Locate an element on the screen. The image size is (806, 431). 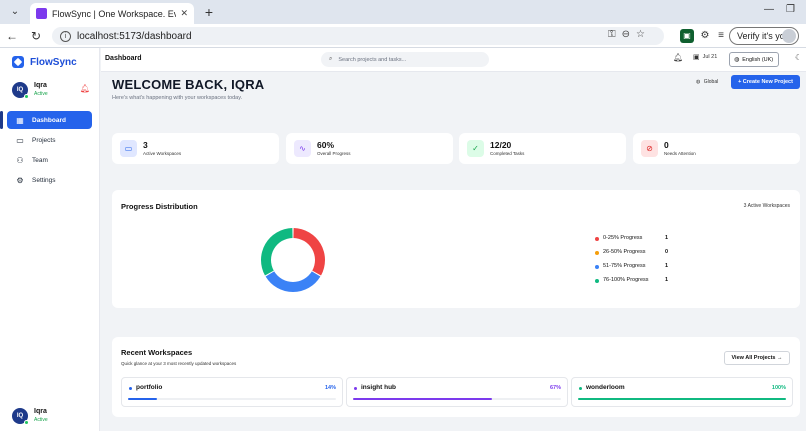
reload-icon: ↻ is located at coordinates (36, 36).